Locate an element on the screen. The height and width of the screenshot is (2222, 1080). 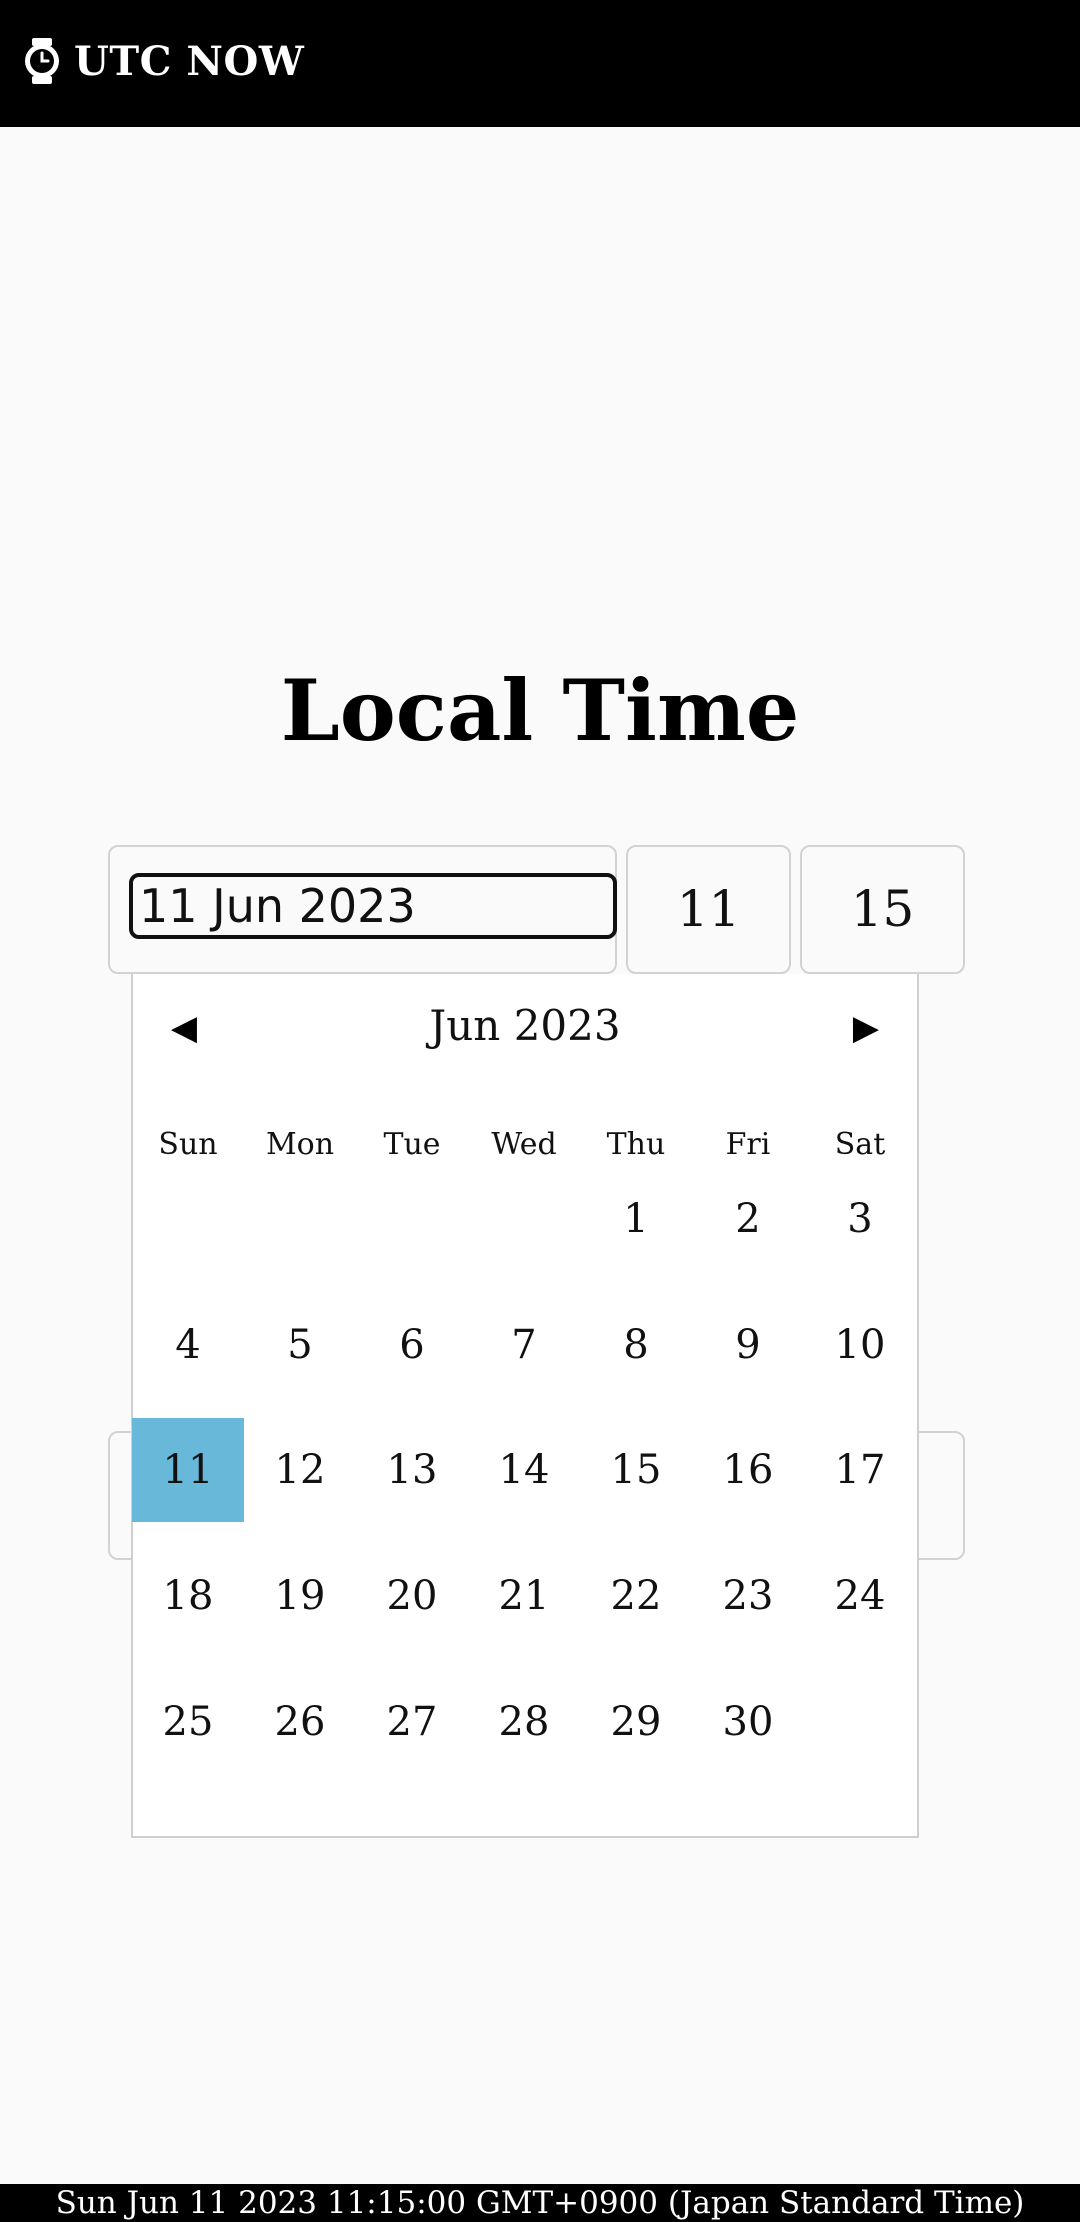
hour-value: 11 is located at coordinates (708, 909).